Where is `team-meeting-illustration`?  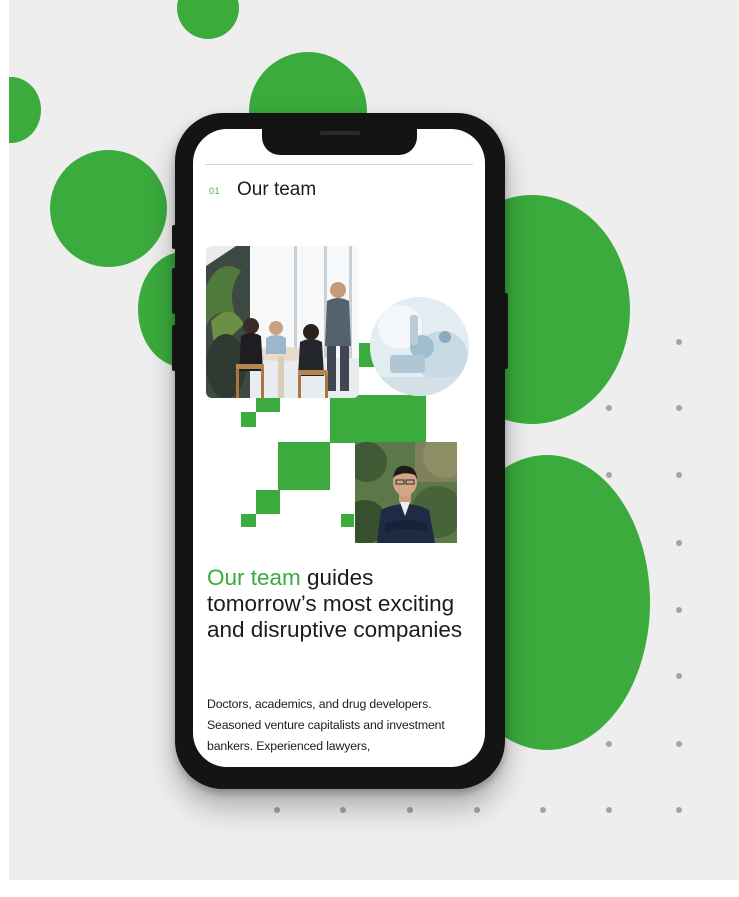
team-meeting-illustration is located at coordinates (282, 322).